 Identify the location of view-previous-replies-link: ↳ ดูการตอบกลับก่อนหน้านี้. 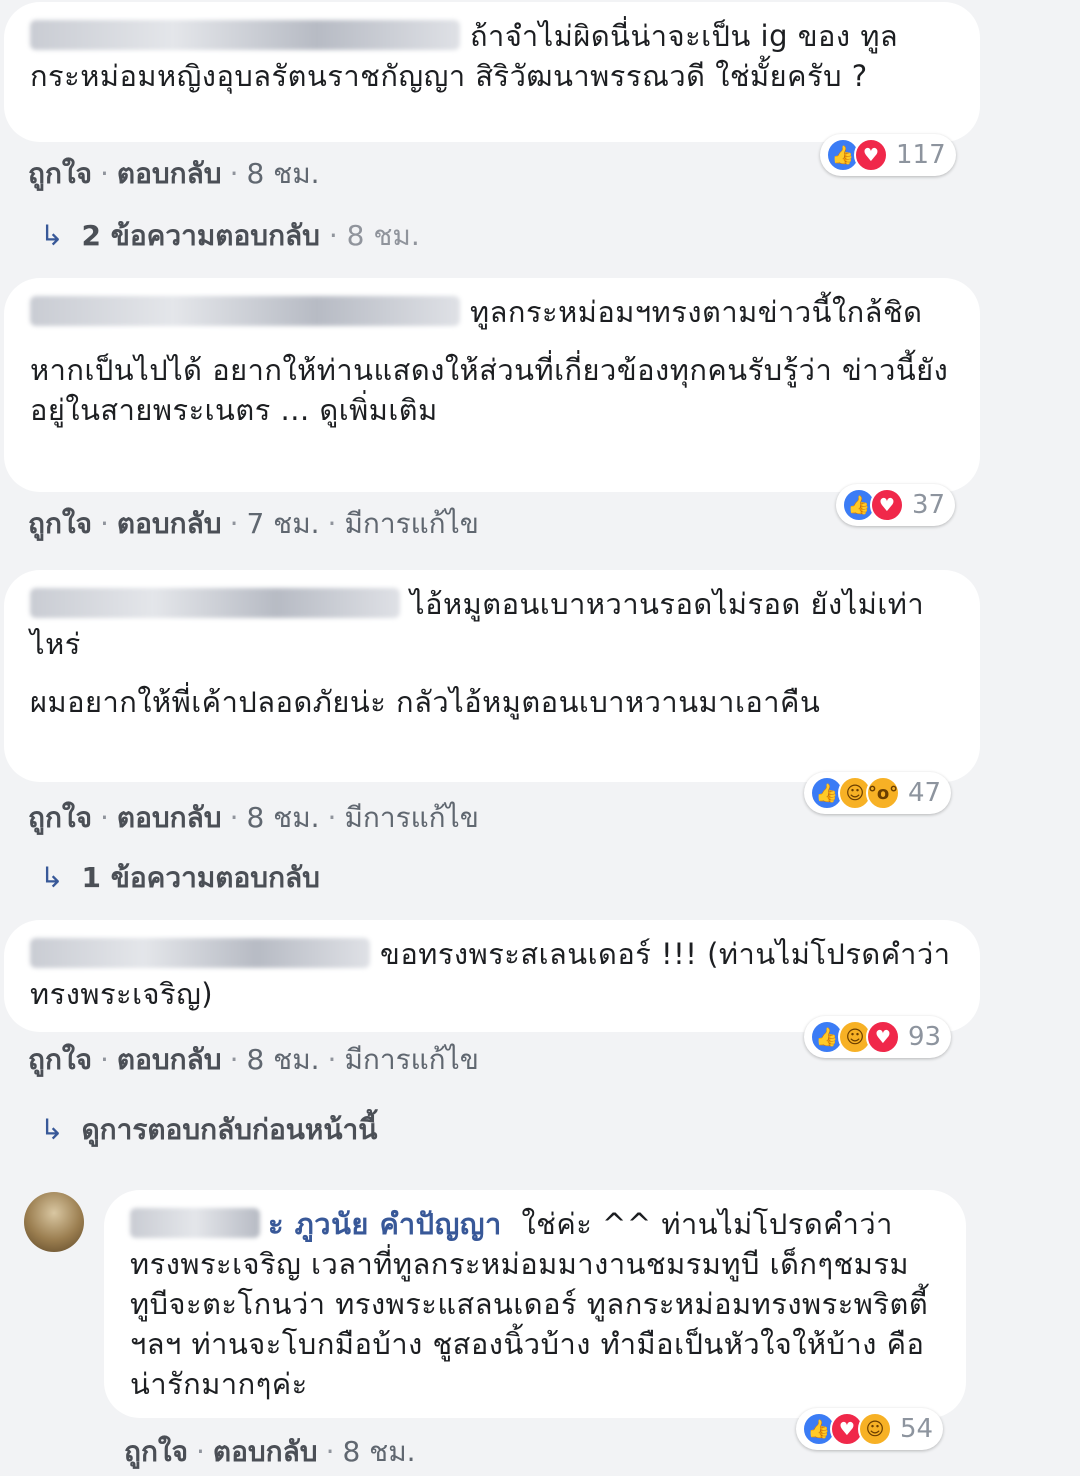
(208, 1130).